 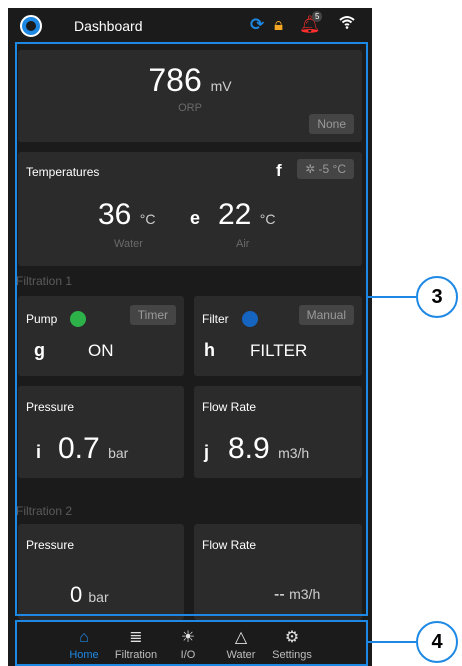 What do you see at coordinates (437, 642) in the screenshot?
I see `nav-callout-number: 4` at bounding box center [437, 642].